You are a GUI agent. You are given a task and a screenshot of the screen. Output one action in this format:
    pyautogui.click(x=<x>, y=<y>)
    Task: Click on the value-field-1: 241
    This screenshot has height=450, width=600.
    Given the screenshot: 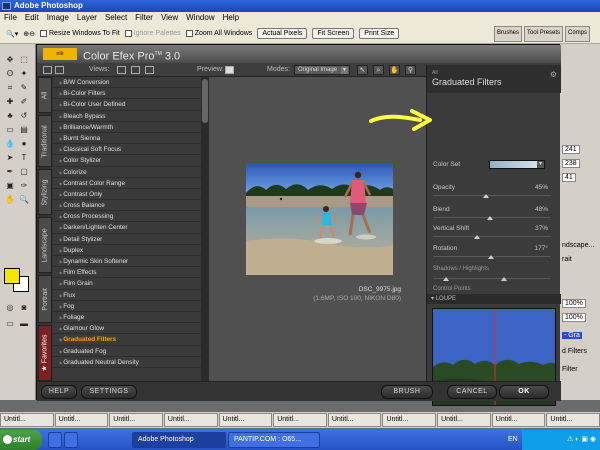 What is the action you would take?
    pyautogui.click(x=571, y=149)
    